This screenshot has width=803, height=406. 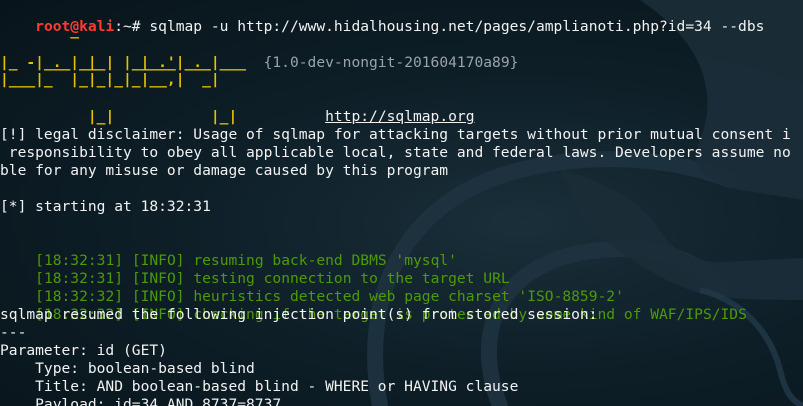 I want to click on banner-art-line-5: |_| |_|, so click(x=136, y=116).